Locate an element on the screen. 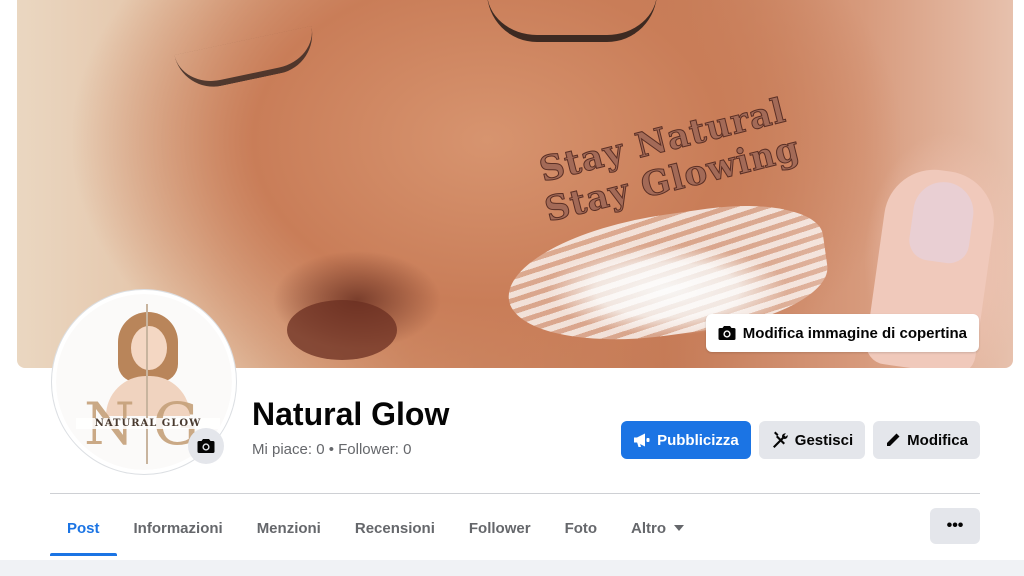  tab-post: Post is located at coordinates (83, 528).